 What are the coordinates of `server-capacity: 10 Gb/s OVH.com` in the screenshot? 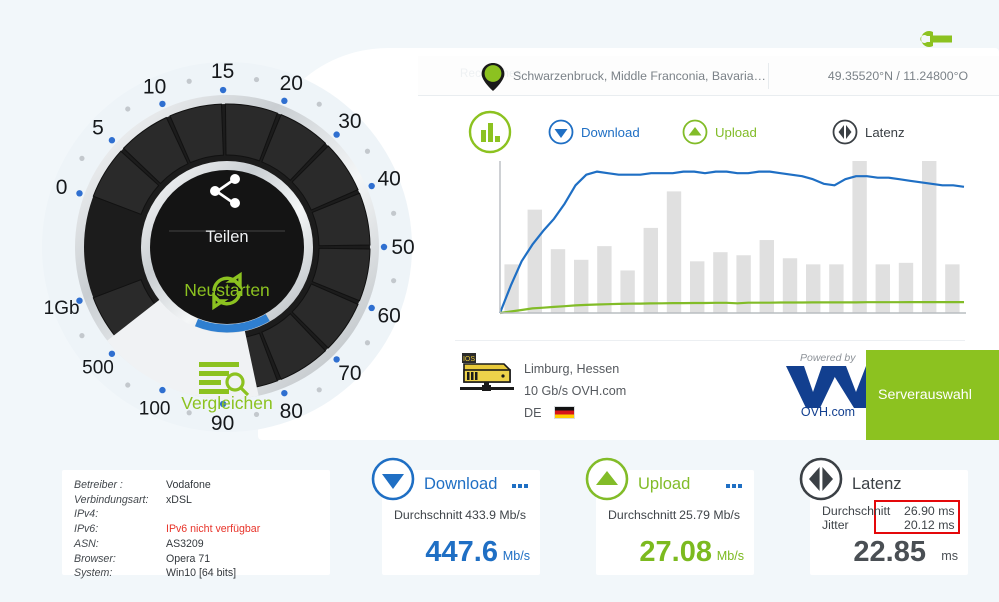 It's located at (575, 391).